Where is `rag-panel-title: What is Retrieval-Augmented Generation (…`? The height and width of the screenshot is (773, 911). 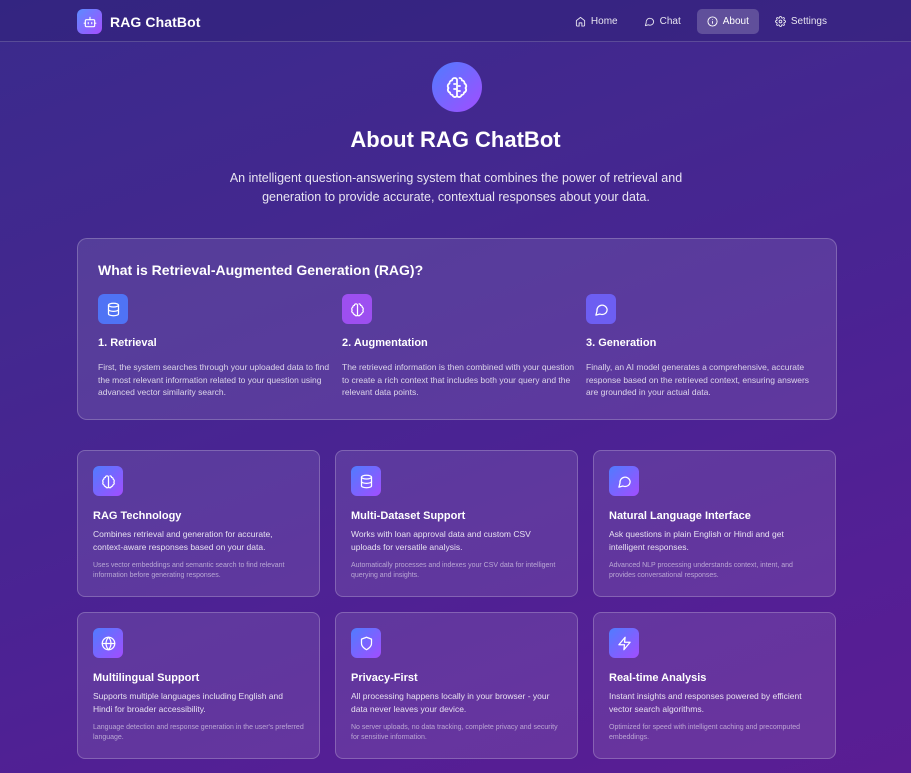
rag-panel-title: What is Retrieval-Augmented Generation (… is located at coordinates (261, 270).